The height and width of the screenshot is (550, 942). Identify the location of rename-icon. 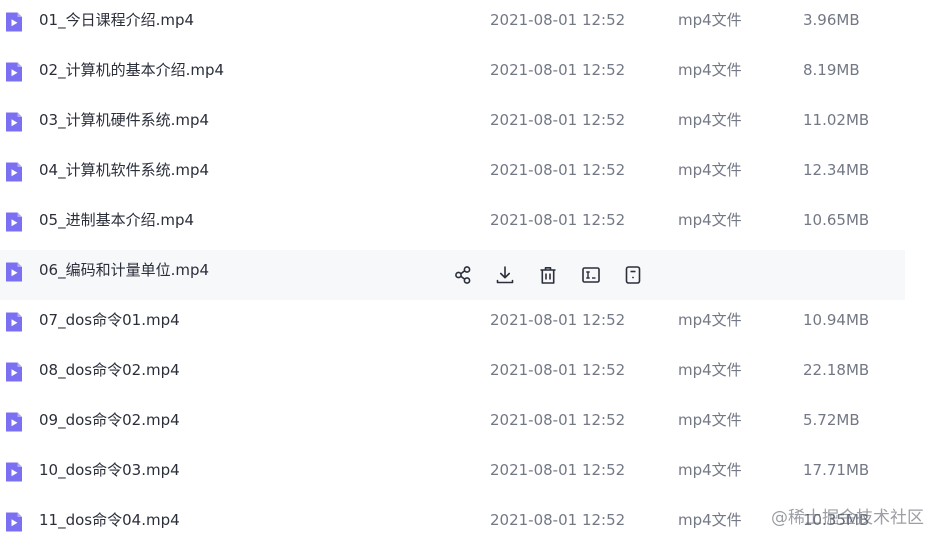
(591, 275).